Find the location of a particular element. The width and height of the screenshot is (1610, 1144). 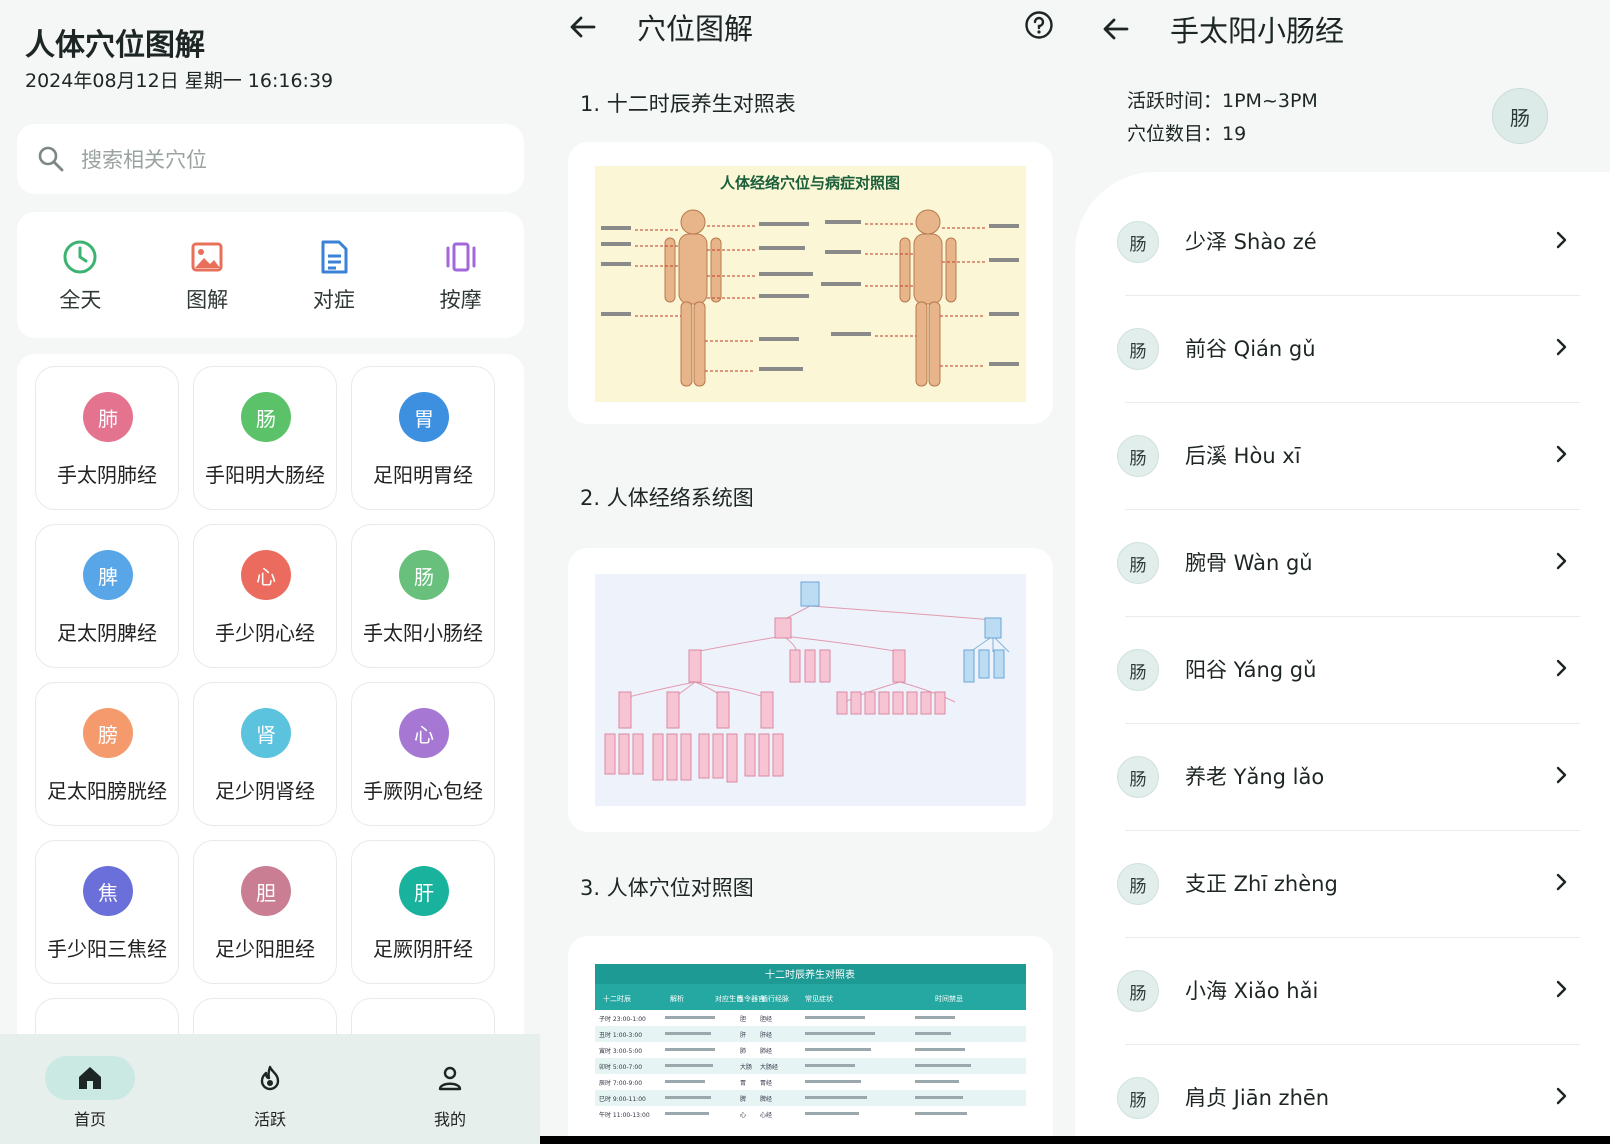

meridian-name: 足阳明胃经 is located at coordinates (423, 475).